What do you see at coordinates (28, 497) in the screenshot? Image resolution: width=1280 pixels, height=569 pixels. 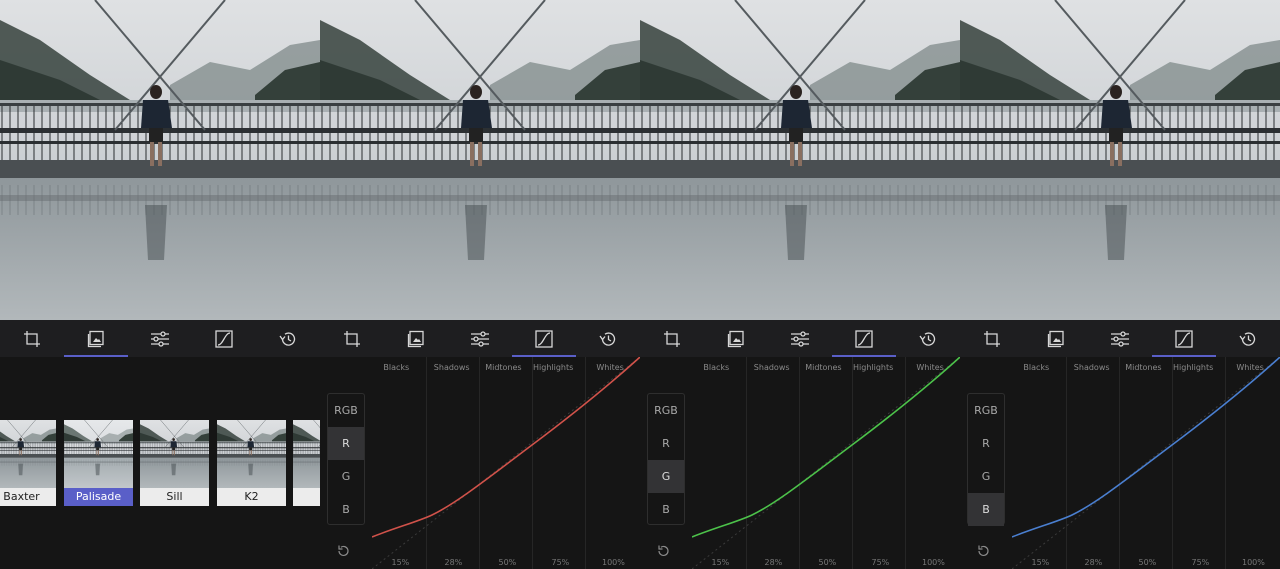 I see `filter-label: Baxter` at bounding box center [28, 497].